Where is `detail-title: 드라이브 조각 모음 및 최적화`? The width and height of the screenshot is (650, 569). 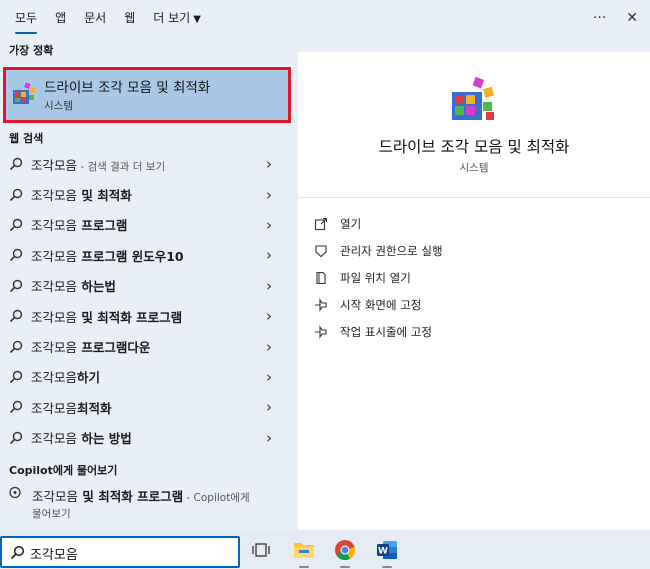 detail-title: 드라이브 조각 모음 및 최적화 is located at coordinates (474, 147).